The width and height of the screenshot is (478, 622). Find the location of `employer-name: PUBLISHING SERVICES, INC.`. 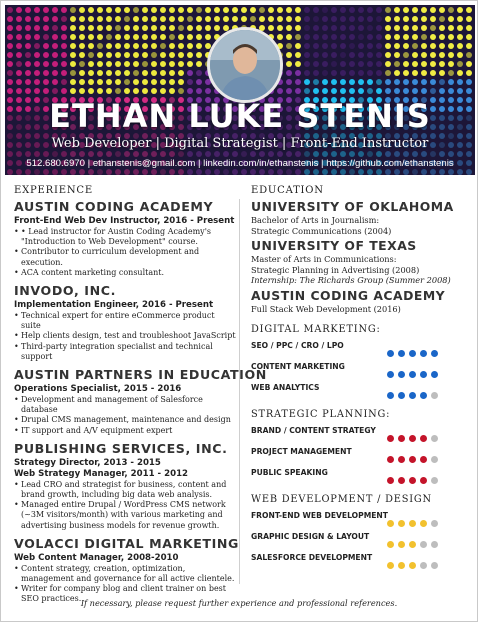

employer-name: PUBLISHING SERVICES, INC. is located at coordinates (121, 448).